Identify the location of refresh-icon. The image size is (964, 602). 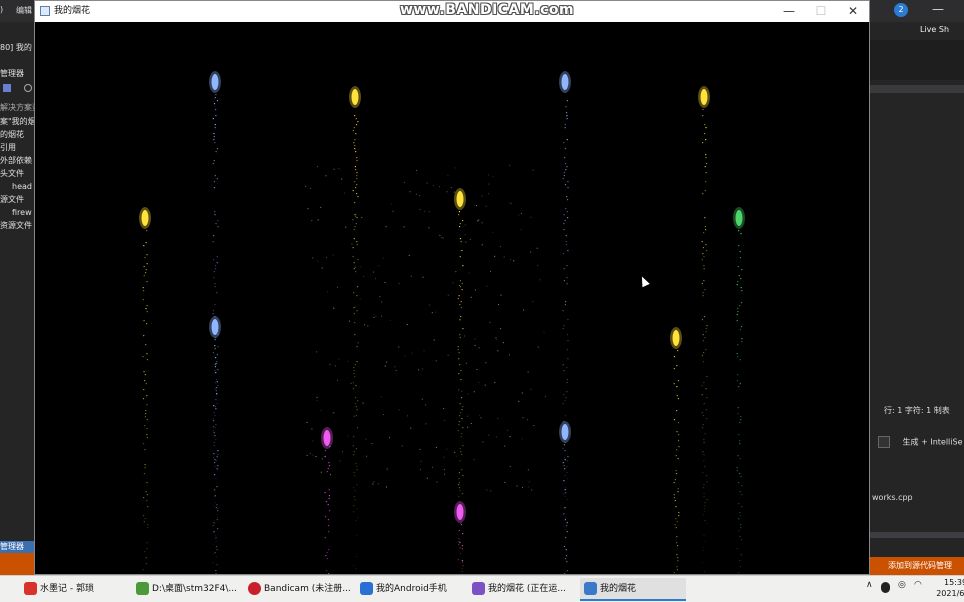
(27, 88).